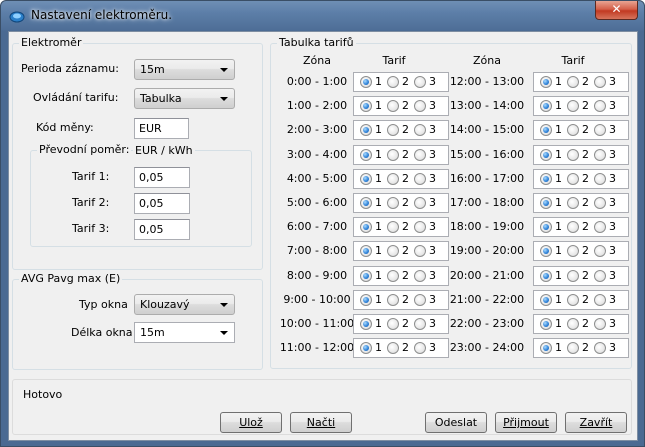 The width and height of the screenshot is (645, 447). I want to click on save-button: Ulož, so click(251, 422).